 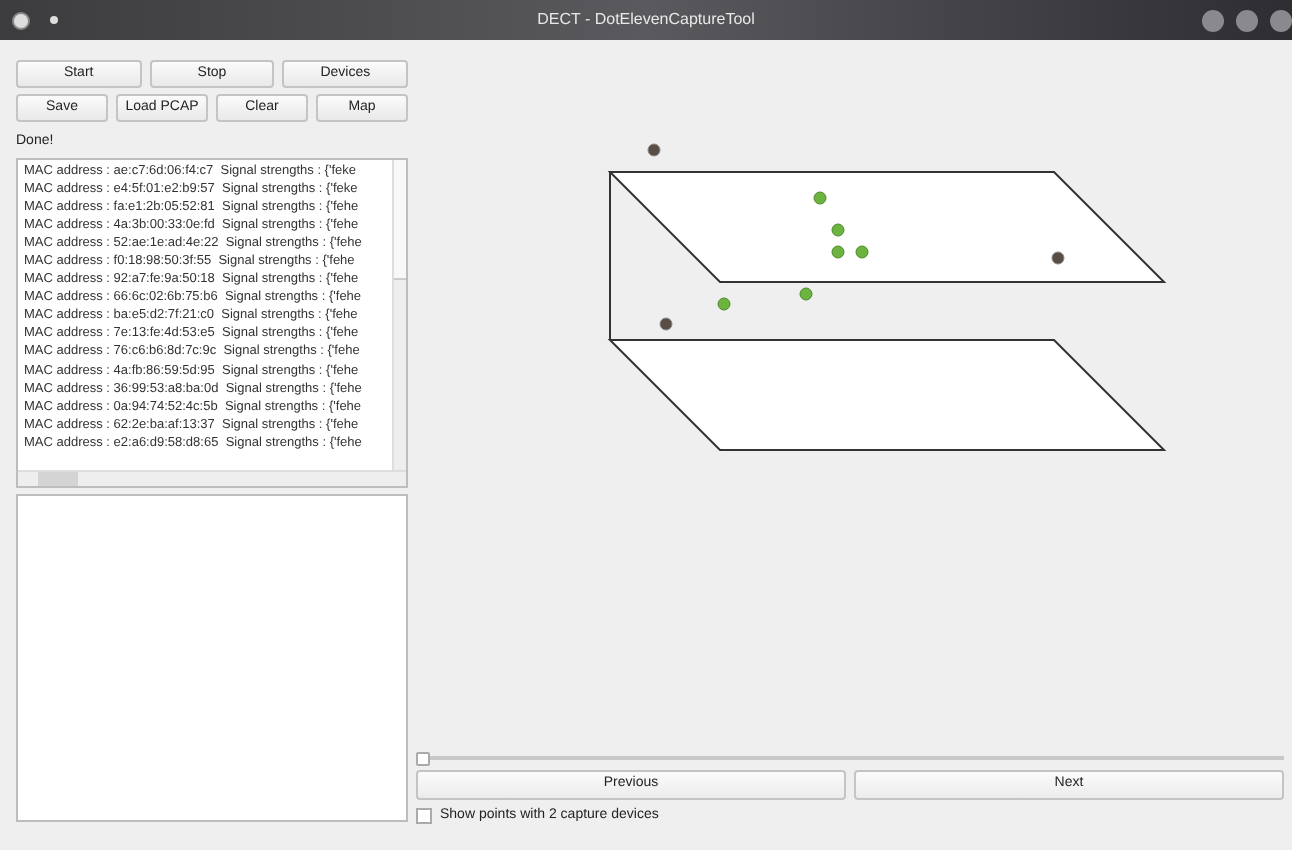 What do you see at coordinates (21, 20) in the screenshot?
I see `app-icon` at bounding box center [21, 20].